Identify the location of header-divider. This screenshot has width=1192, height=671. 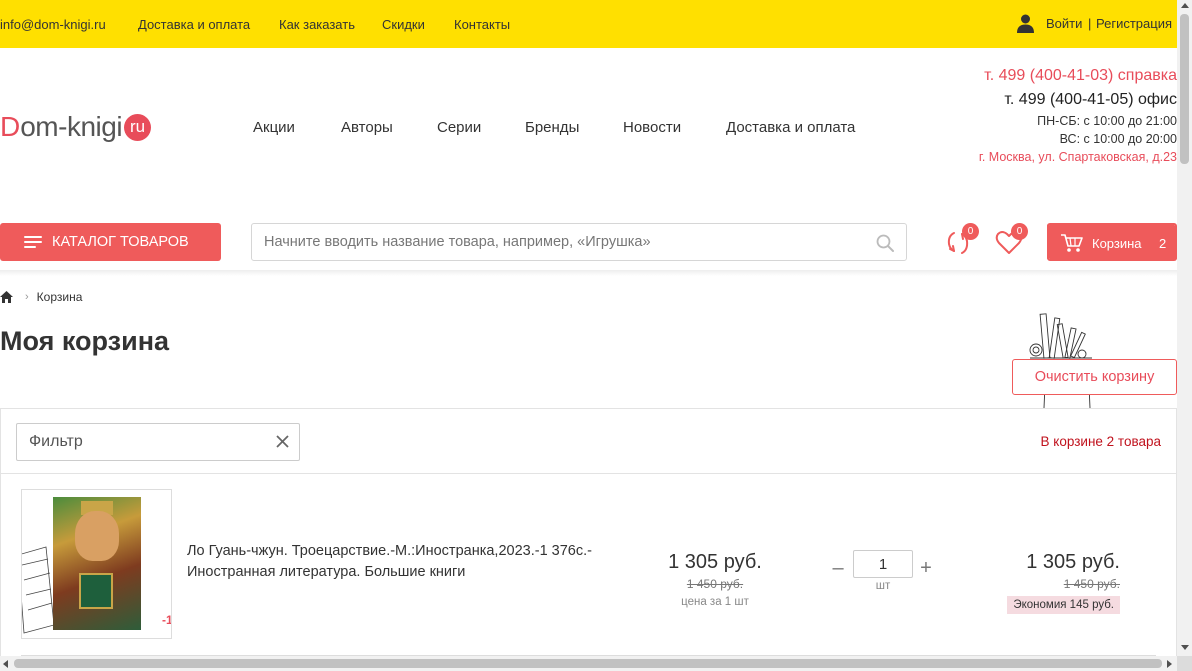
(588, 273).